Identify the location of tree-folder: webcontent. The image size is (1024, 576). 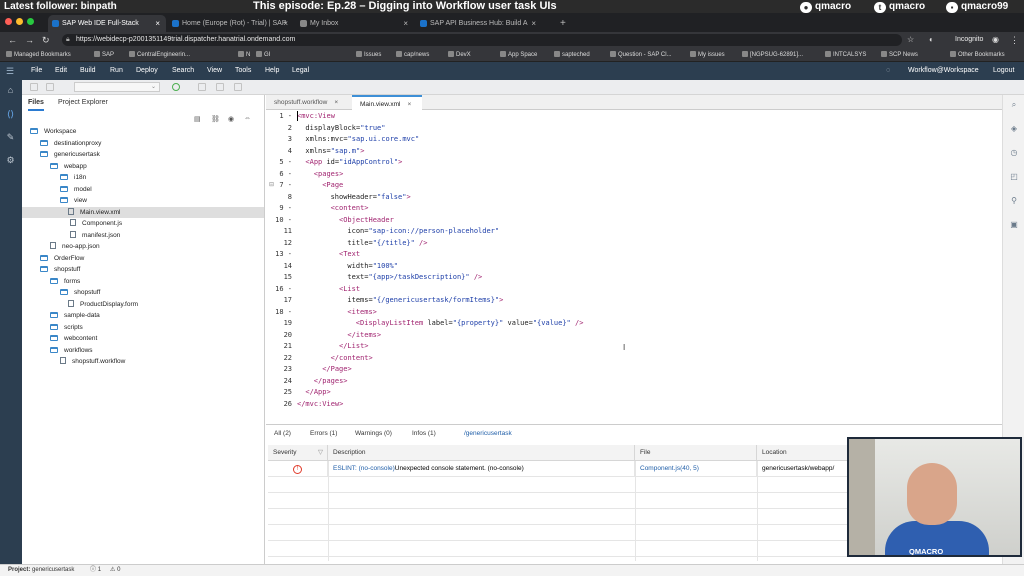
(143, 338).